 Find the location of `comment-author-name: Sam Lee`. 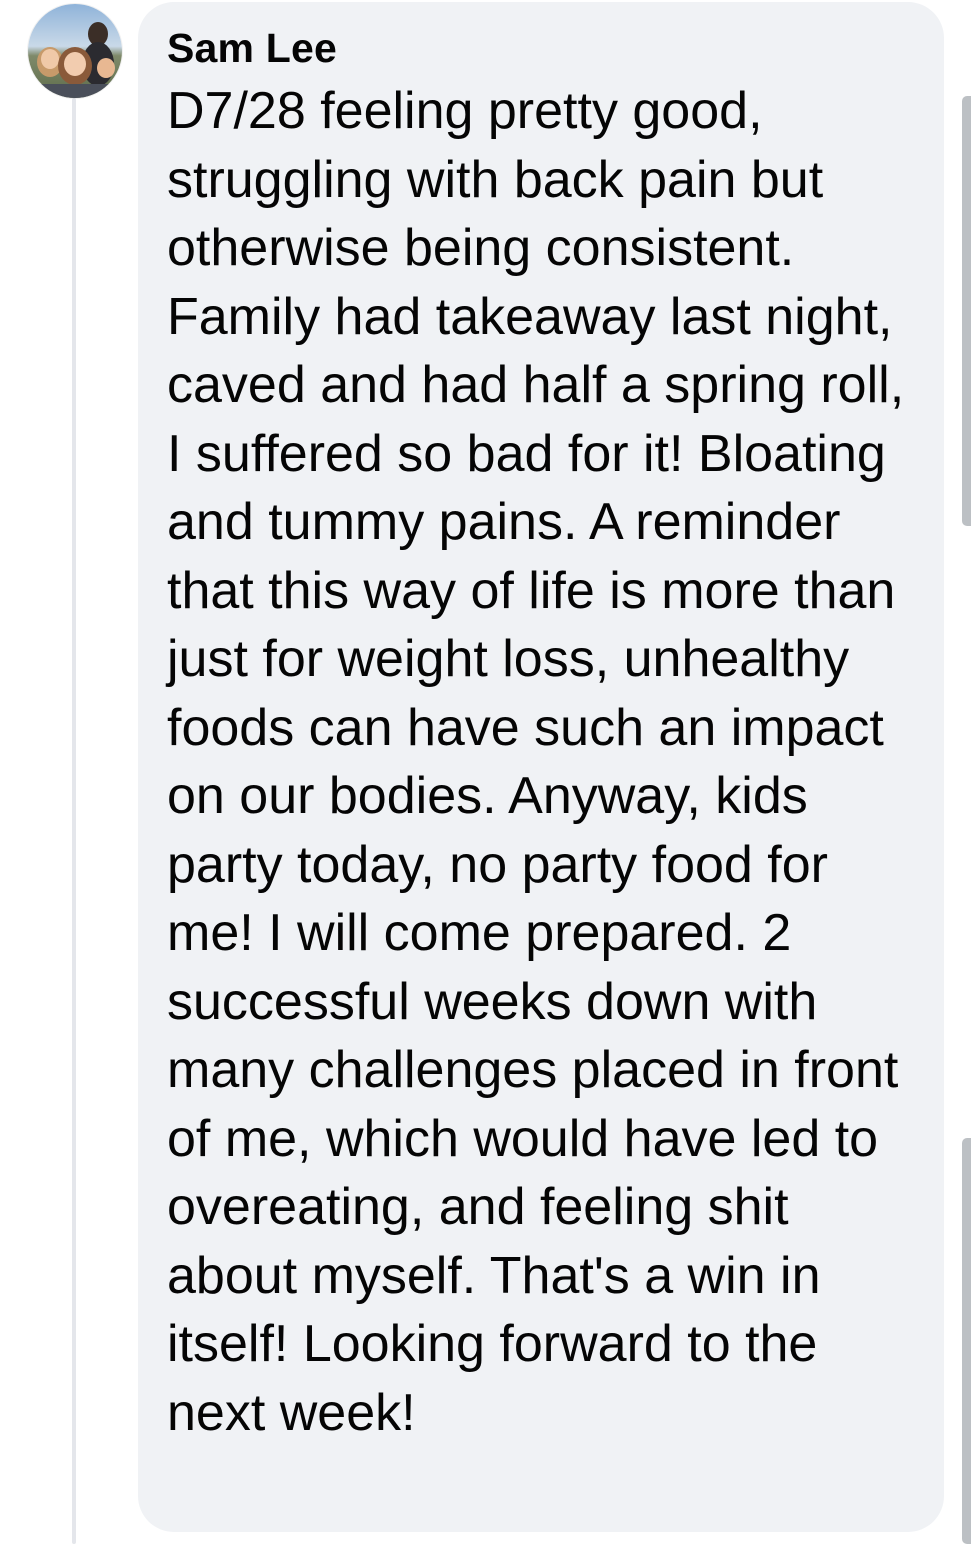

comment-author-name: Sam Lee is located at coordinates (541, 48).